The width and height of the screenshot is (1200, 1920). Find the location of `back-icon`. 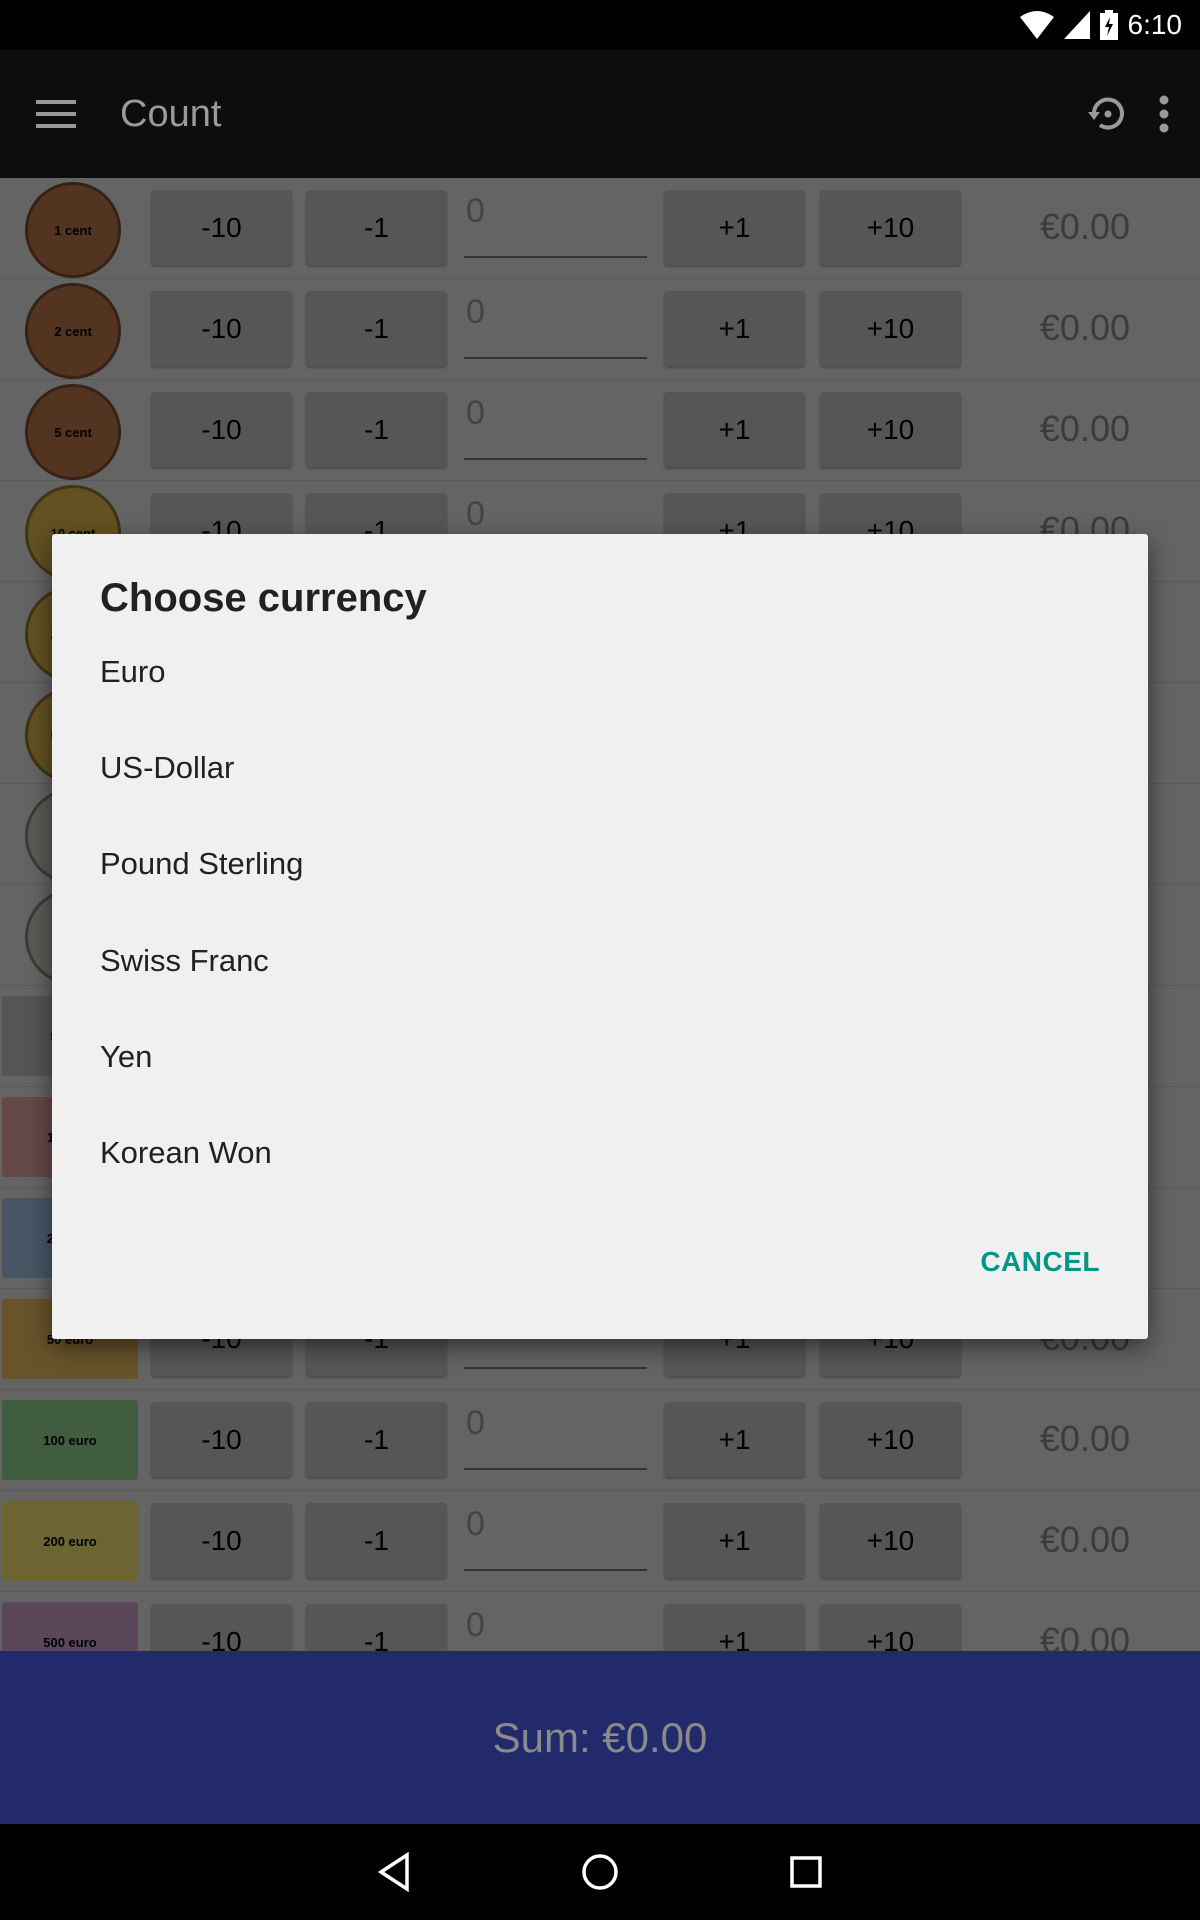

back-icon is located at coordinates (394, 1872).